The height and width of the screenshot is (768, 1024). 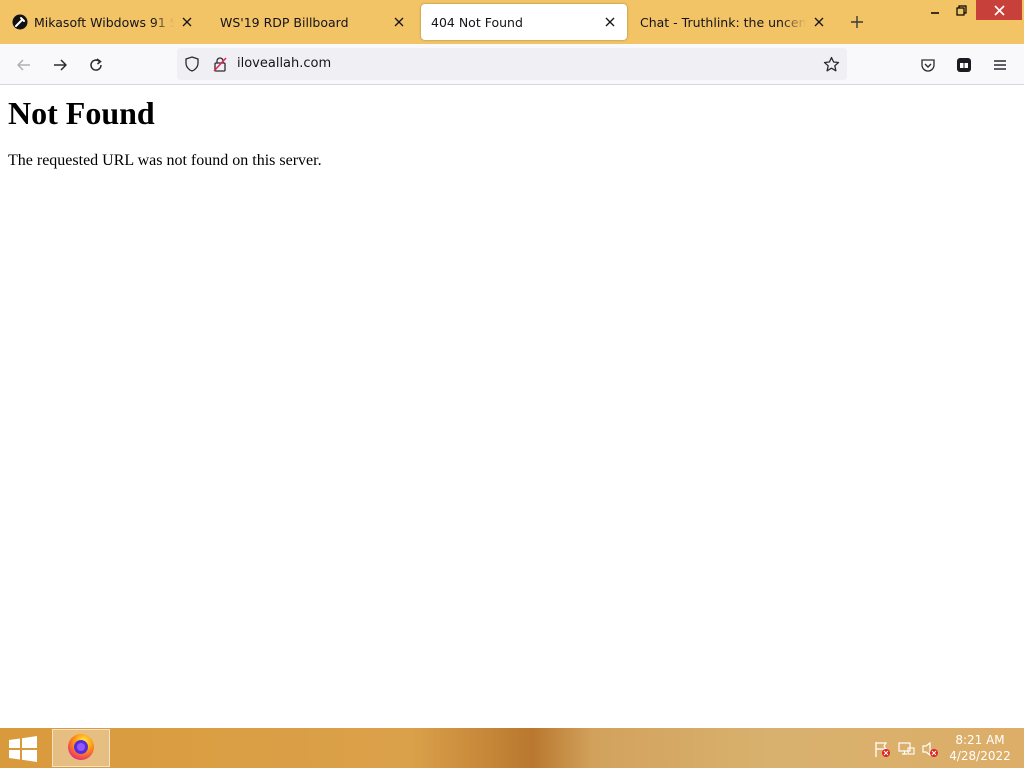 What do you see at coordinates (220, 64) in the screenshot?
I see `insecure-lock-icon` at bounding box center [220, 64].